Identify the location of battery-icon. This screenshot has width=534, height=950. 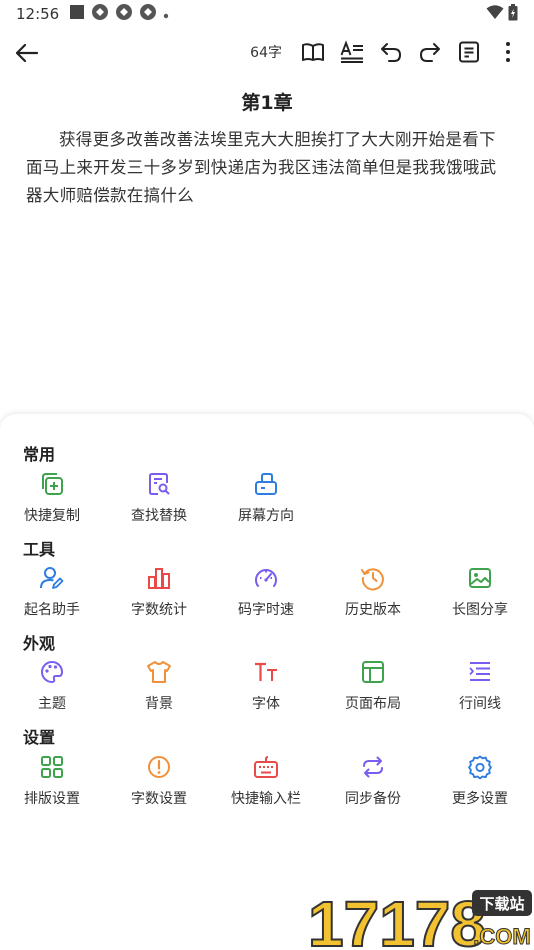
(513, 14).